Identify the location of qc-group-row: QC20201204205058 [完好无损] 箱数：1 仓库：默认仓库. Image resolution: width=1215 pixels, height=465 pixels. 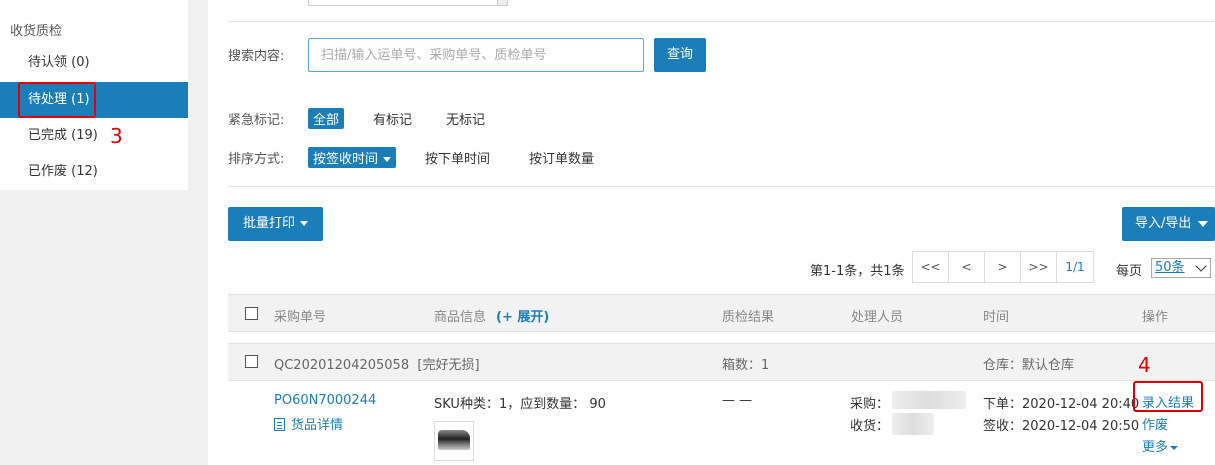
(721, 362).